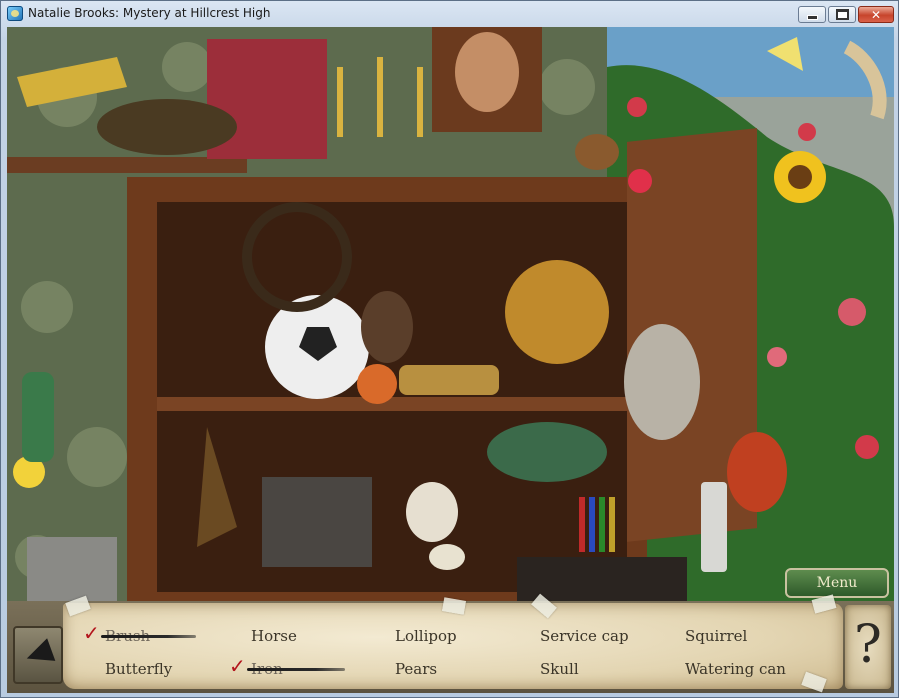  What do you see at coordinates (662, 382) in the screenshot?
I see `frying-pan` at bounding box center [662, 382].